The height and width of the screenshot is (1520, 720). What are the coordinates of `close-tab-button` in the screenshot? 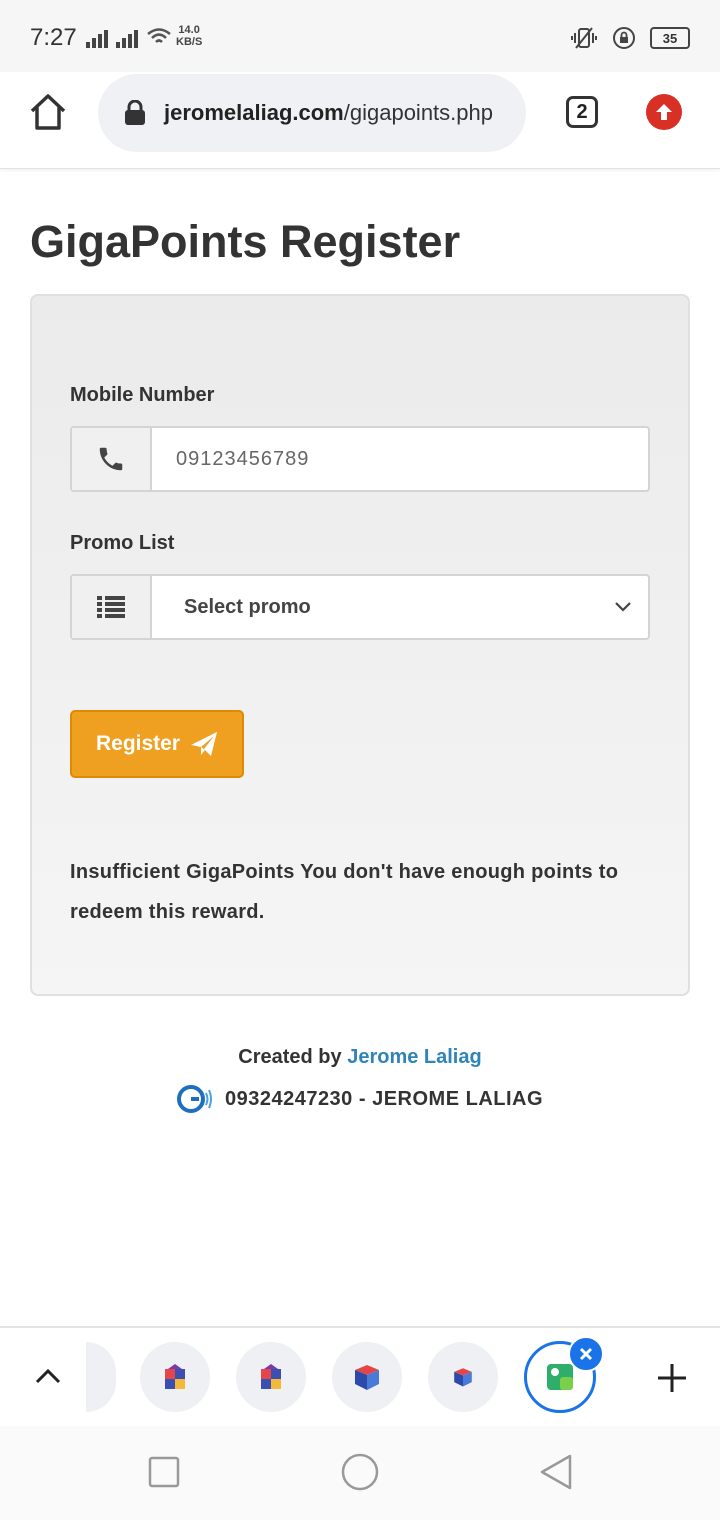 It's located at (586, 1354).